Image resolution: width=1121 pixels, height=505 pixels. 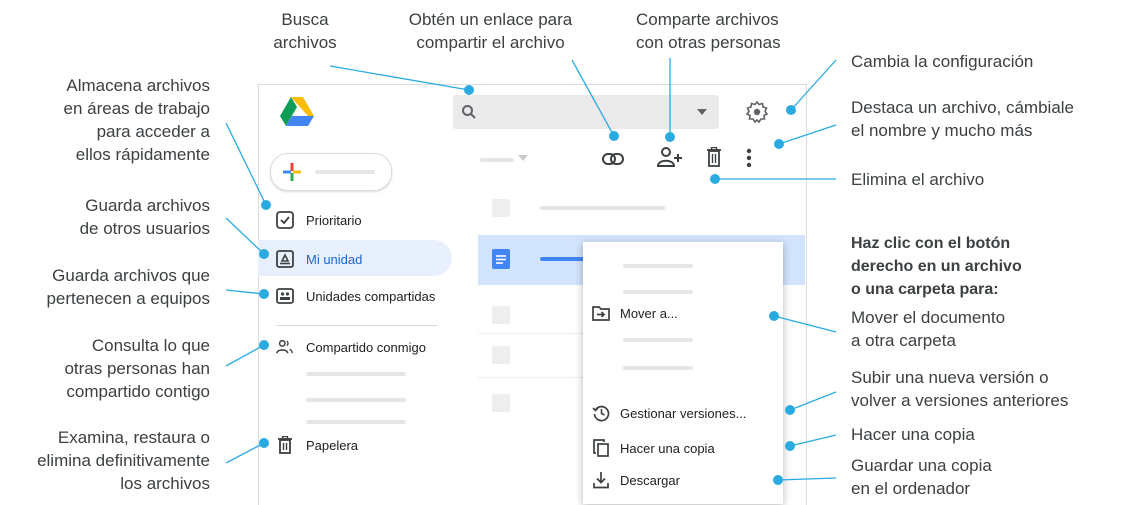 What do you see at coordinates (774, 316) in the screenshot?
I see `leader-dot-move` at bounding box center [774, 316].